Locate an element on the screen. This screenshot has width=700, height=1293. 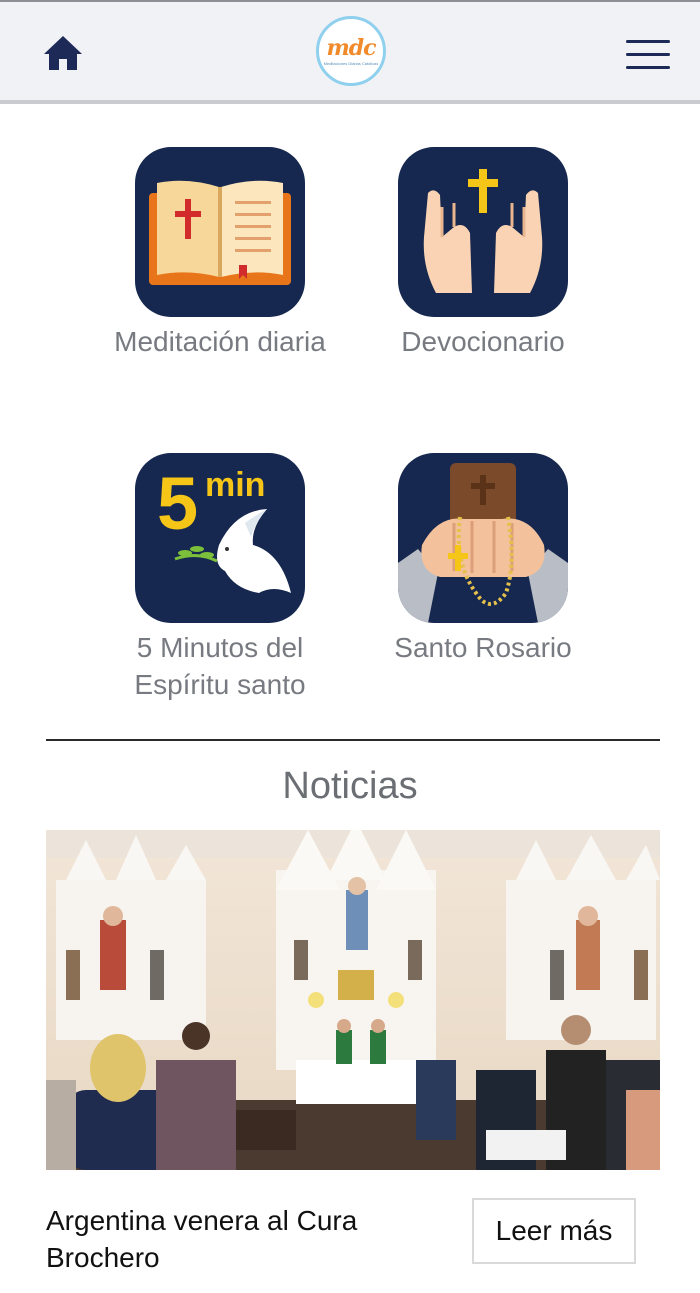
tile-label: 5 Minutos del Espíritu santo is located at coordinates (220, 666).